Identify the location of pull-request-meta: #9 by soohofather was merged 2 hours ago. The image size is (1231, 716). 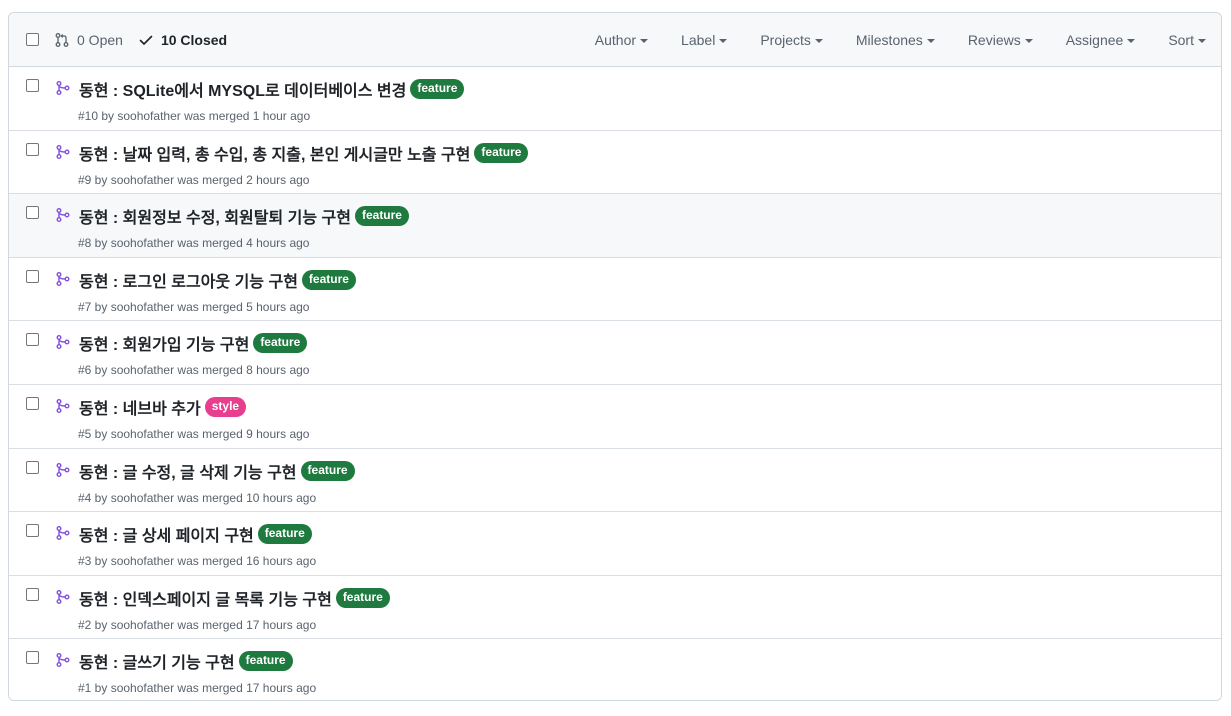
(194, 179).